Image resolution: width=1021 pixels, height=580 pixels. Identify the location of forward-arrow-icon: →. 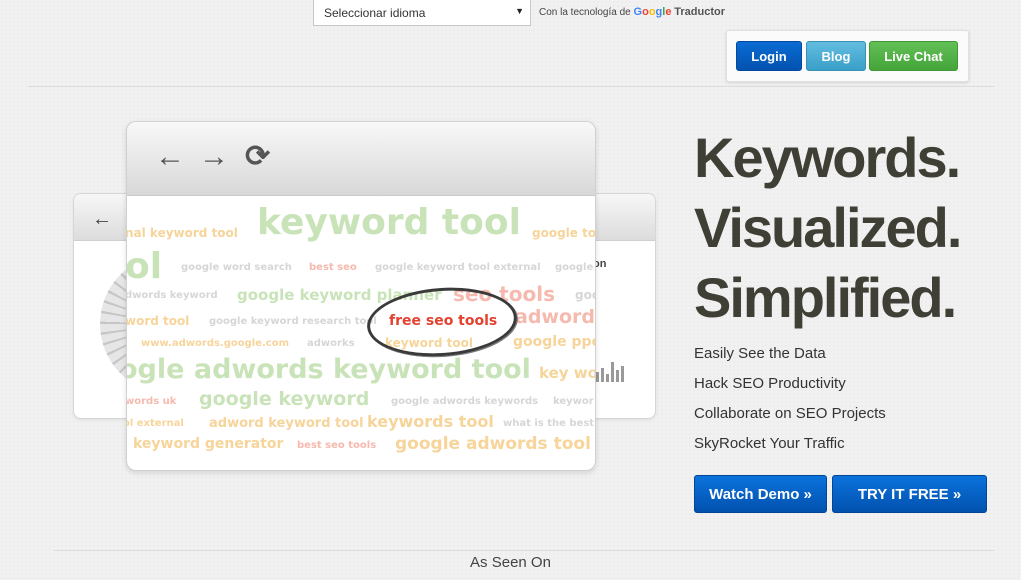
(214, 156).